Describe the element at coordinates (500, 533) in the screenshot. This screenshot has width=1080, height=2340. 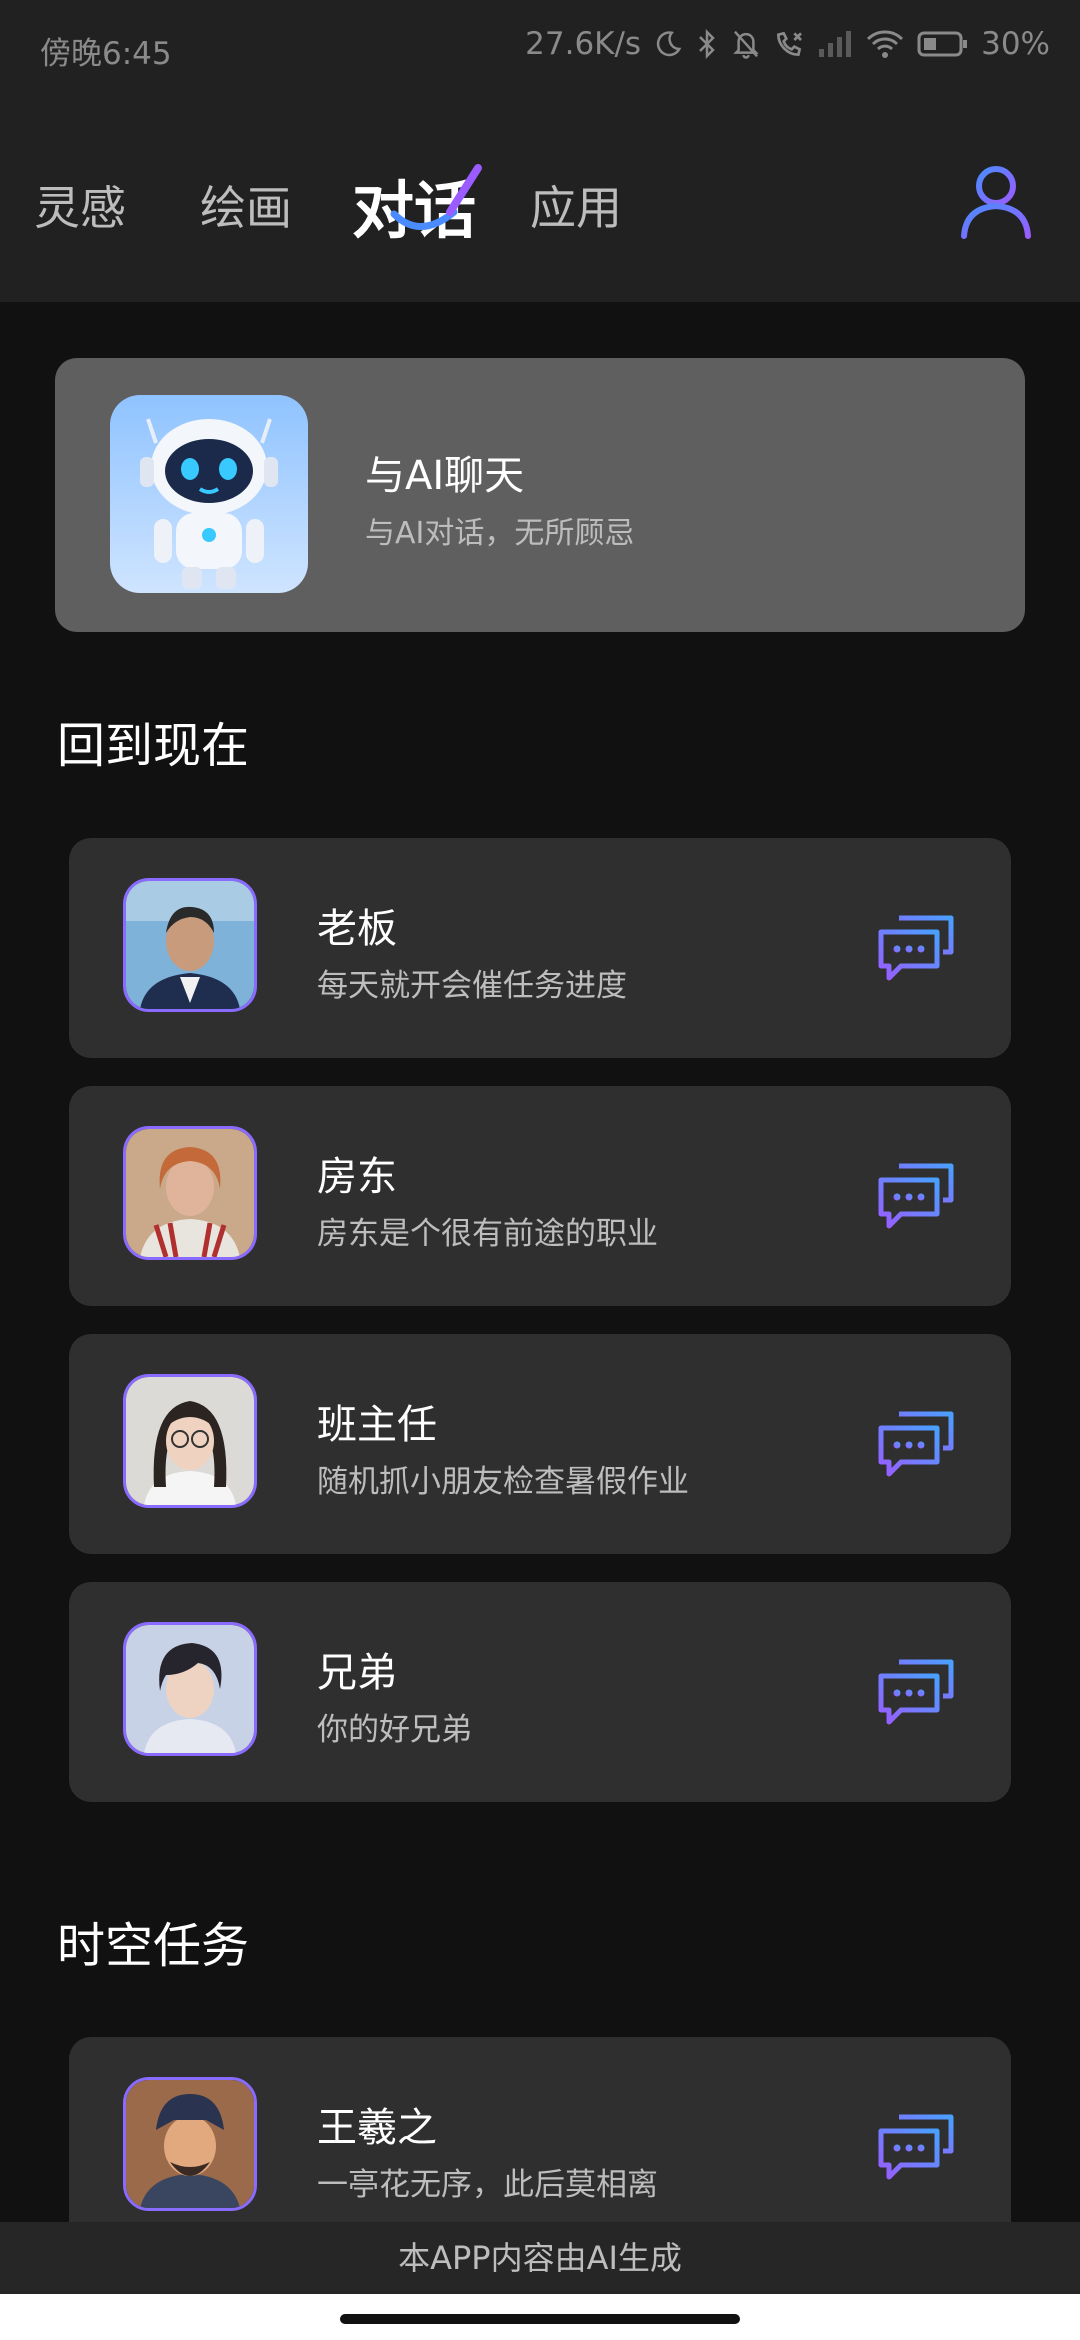
I see `ai-chat-subtitle: 与AI对话，无所顾忌` at that location.